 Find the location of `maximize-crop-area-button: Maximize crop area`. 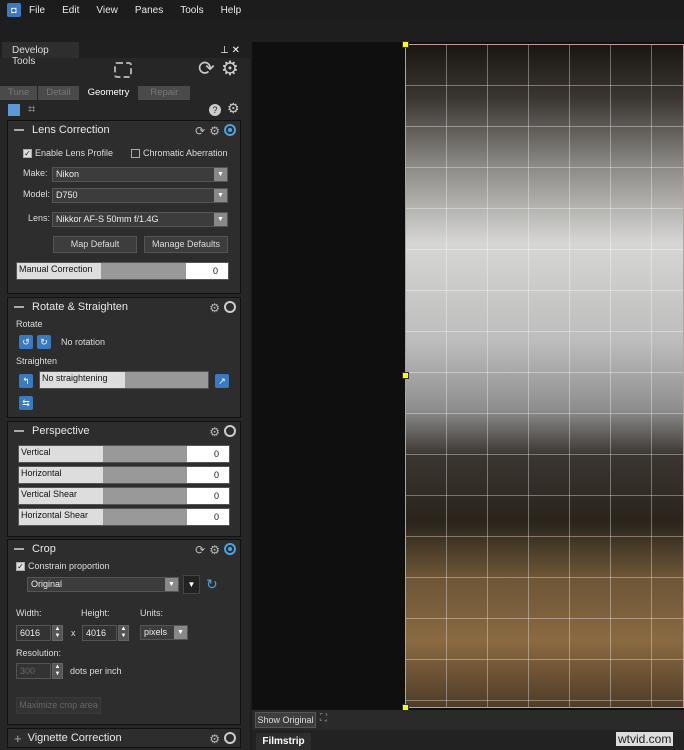

maximize-crop-area-button: Maximize crop area is located at coordinates (58, 705).